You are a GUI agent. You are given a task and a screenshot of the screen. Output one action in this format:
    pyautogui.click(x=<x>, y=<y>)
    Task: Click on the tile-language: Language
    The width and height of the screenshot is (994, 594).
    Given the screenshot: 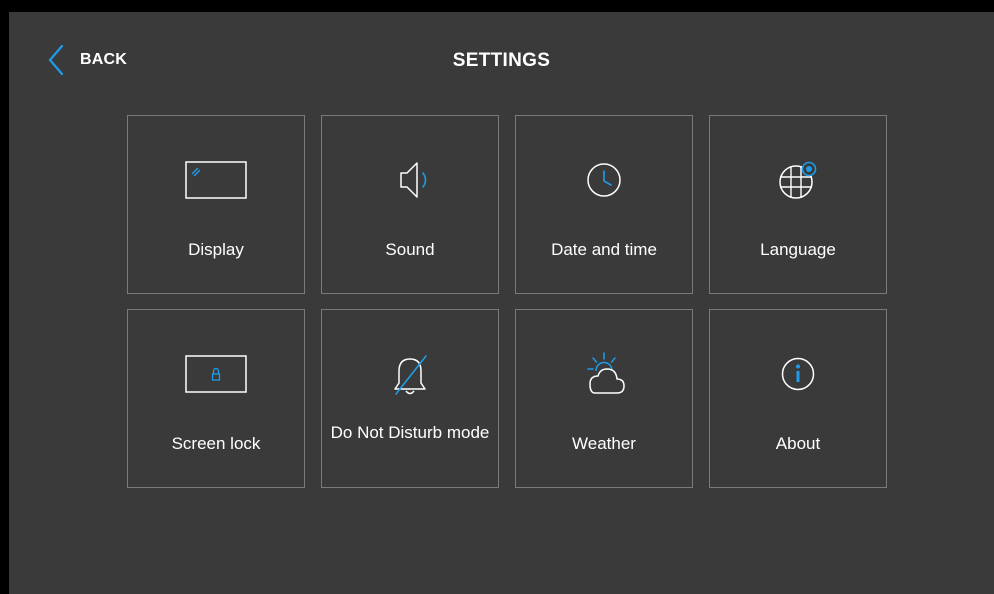 What is the action you would take?
    pyautogui.click(x=798, y=204)
    